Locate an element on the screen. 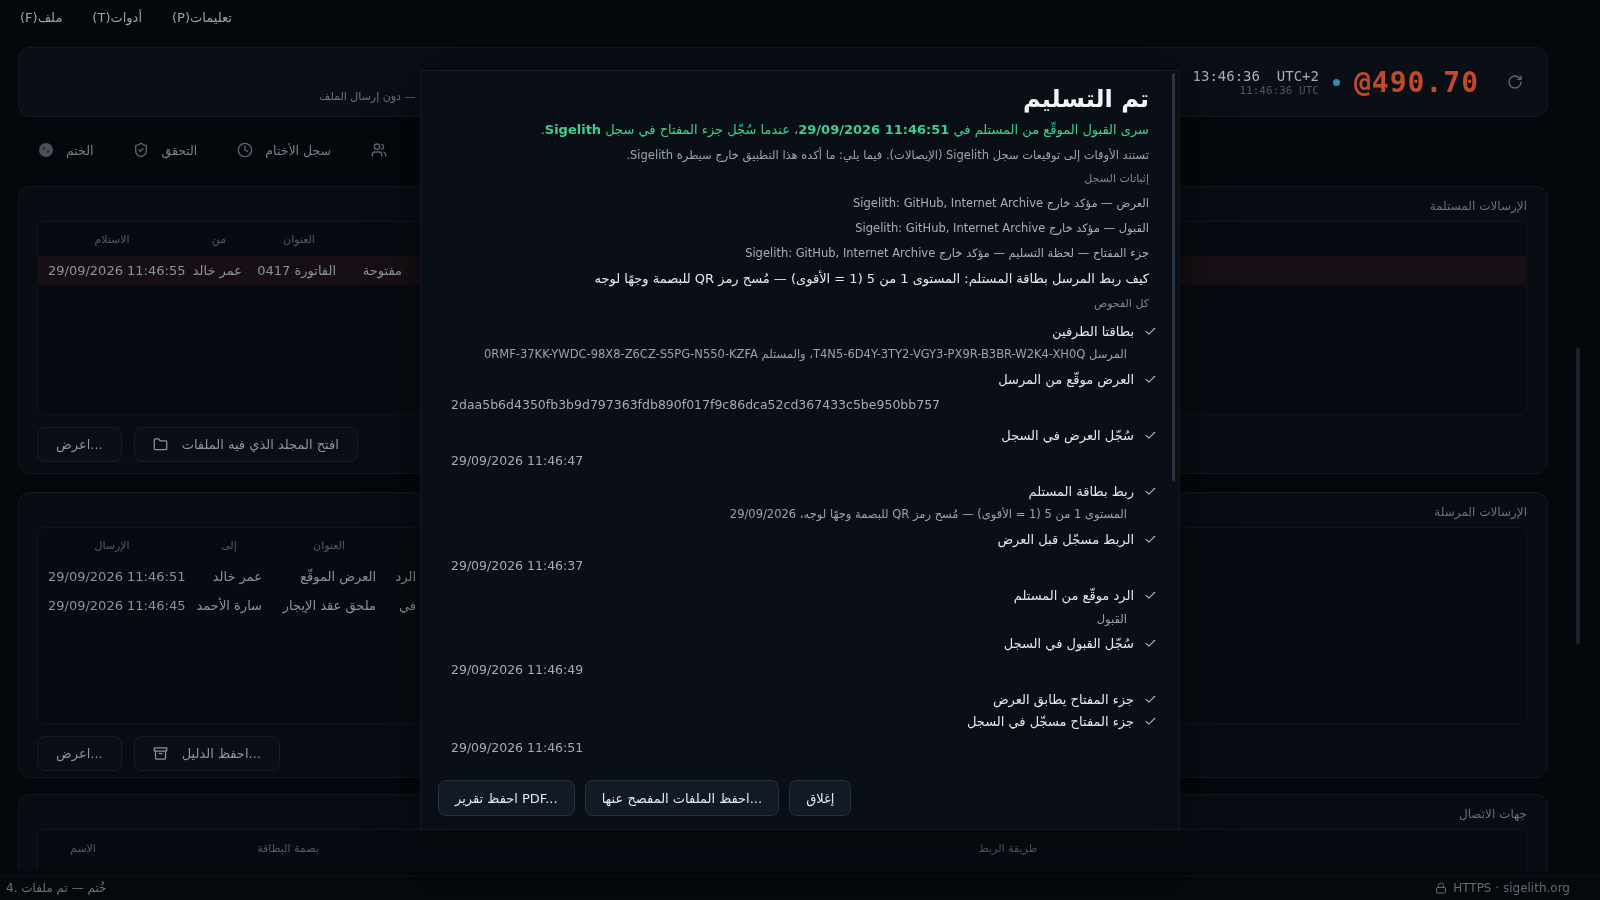  column-header: من is located at coordinates (219, 239).